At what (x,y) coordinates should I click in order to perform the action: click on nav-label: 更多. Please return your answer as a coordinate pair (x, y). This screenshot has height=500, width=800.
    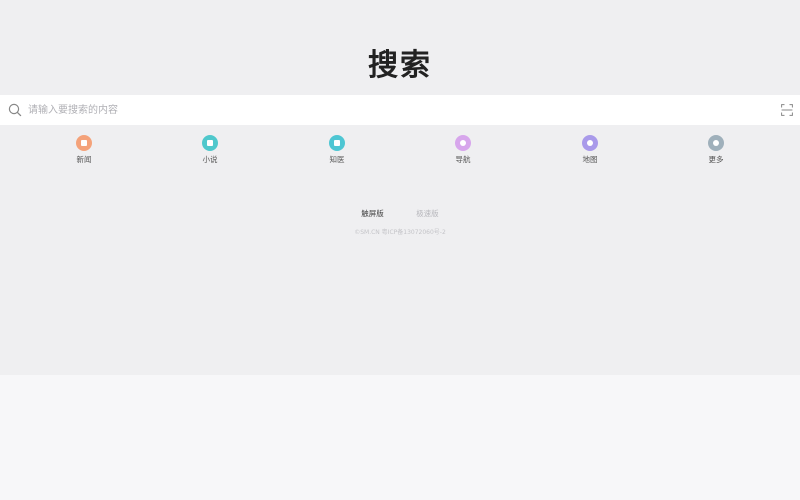
    Looking at the image, I should click on (716, 159).